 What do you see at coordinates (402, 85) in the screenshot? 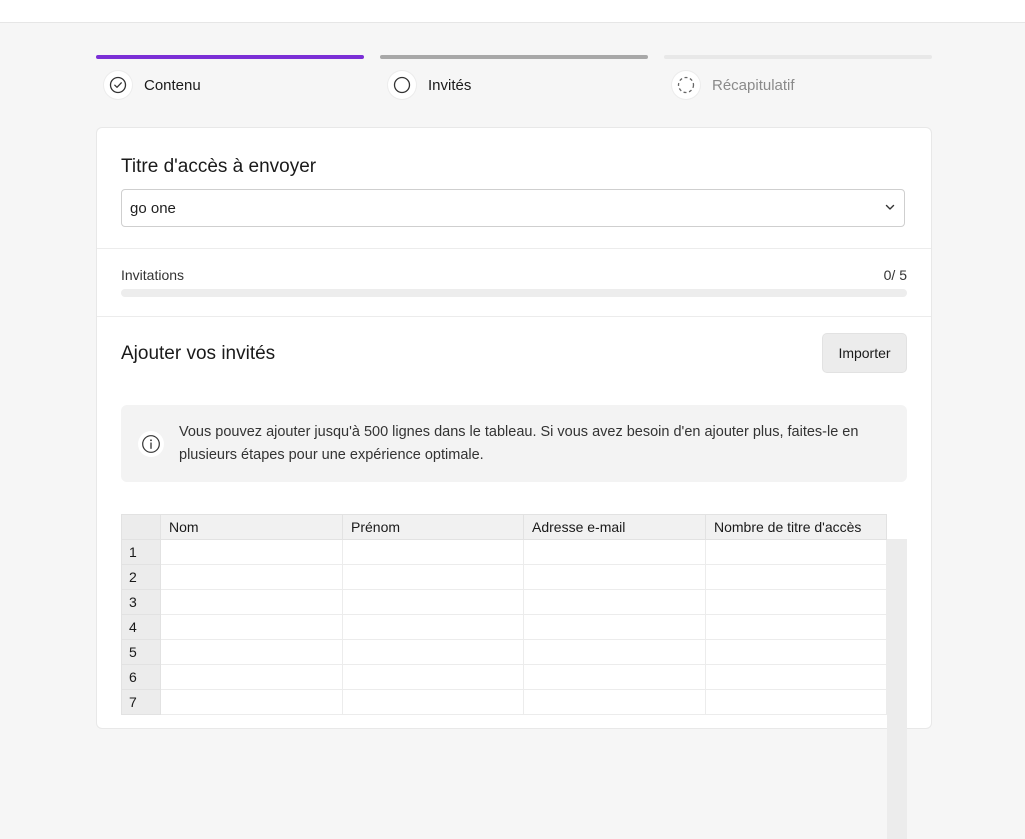
I see `circle-icon` at bounding box center [402, 85].